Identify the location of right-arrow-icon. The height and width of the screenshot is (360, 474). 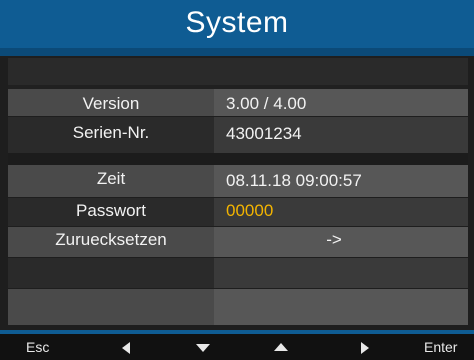
(365, 348).